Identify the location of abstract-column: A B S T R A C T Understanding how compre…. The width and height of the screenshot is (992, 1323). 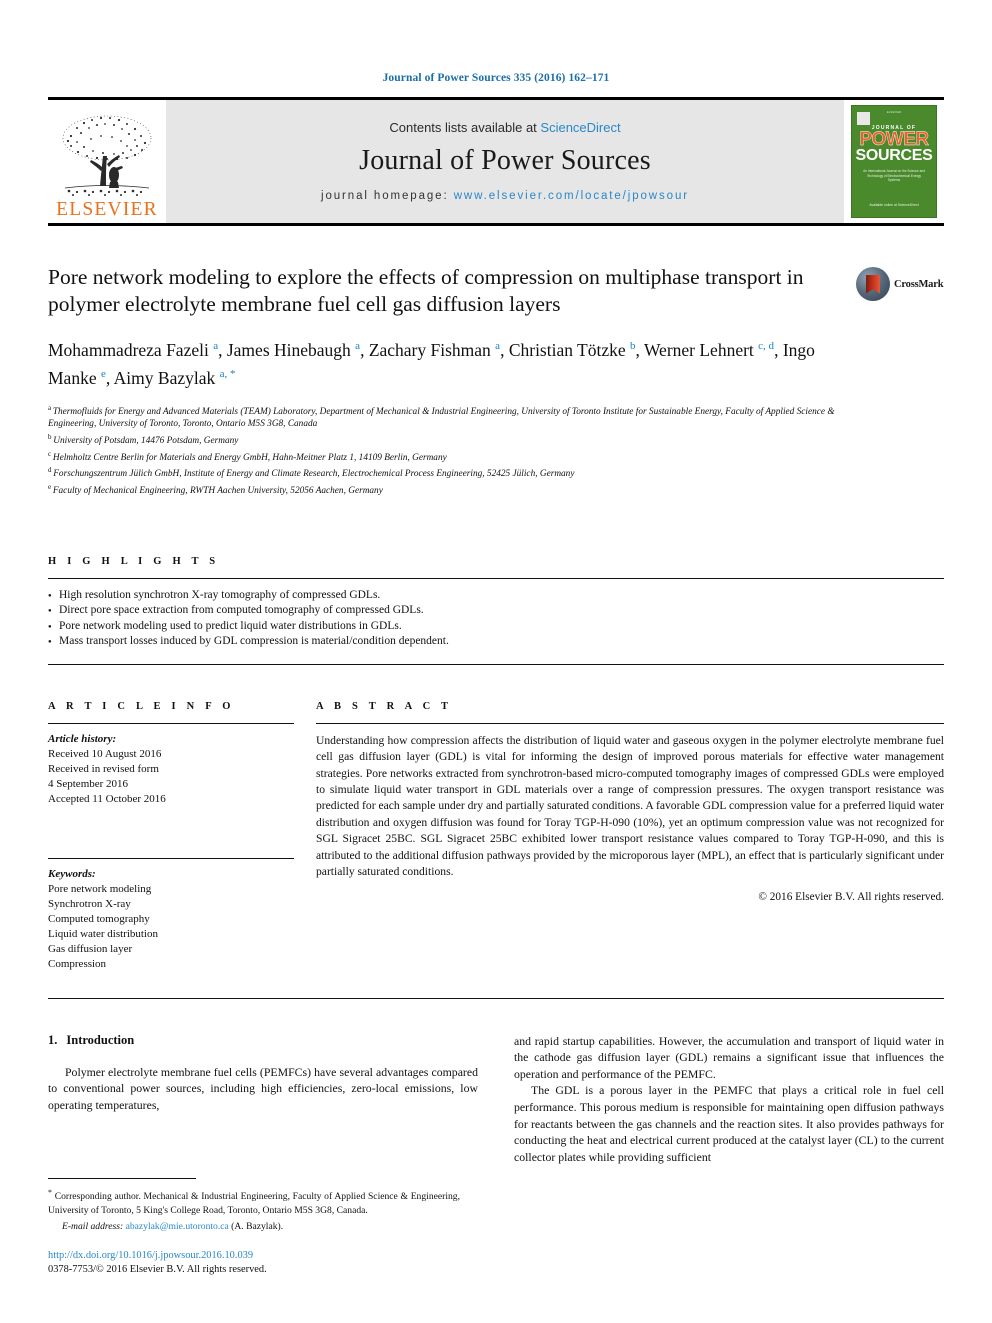
(630, 836).